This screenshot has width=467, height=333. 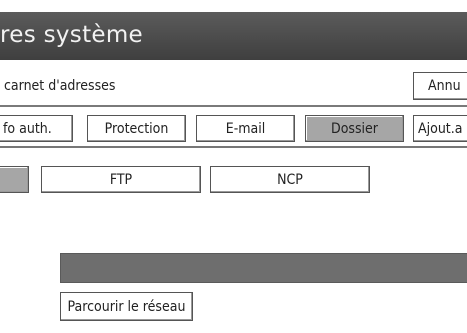 What do you see at coordinates (126, 306) in the screenshot?
I see `browse-network-button: Parcourir le réseau` at bounding box center [126, 306].